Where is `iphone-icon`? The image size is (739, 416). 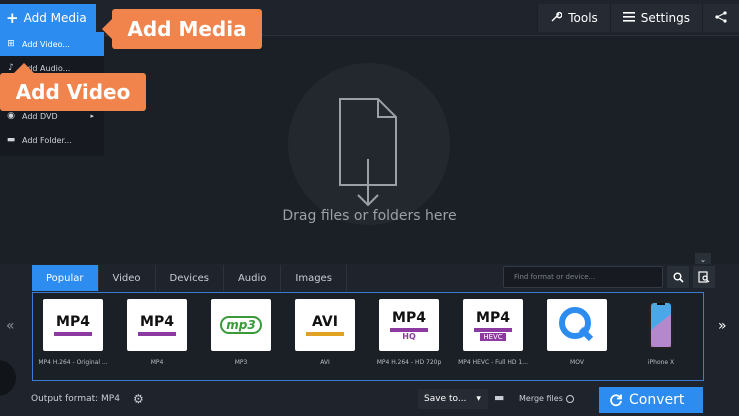 iphone-icon is located at coordinates (661, 325).